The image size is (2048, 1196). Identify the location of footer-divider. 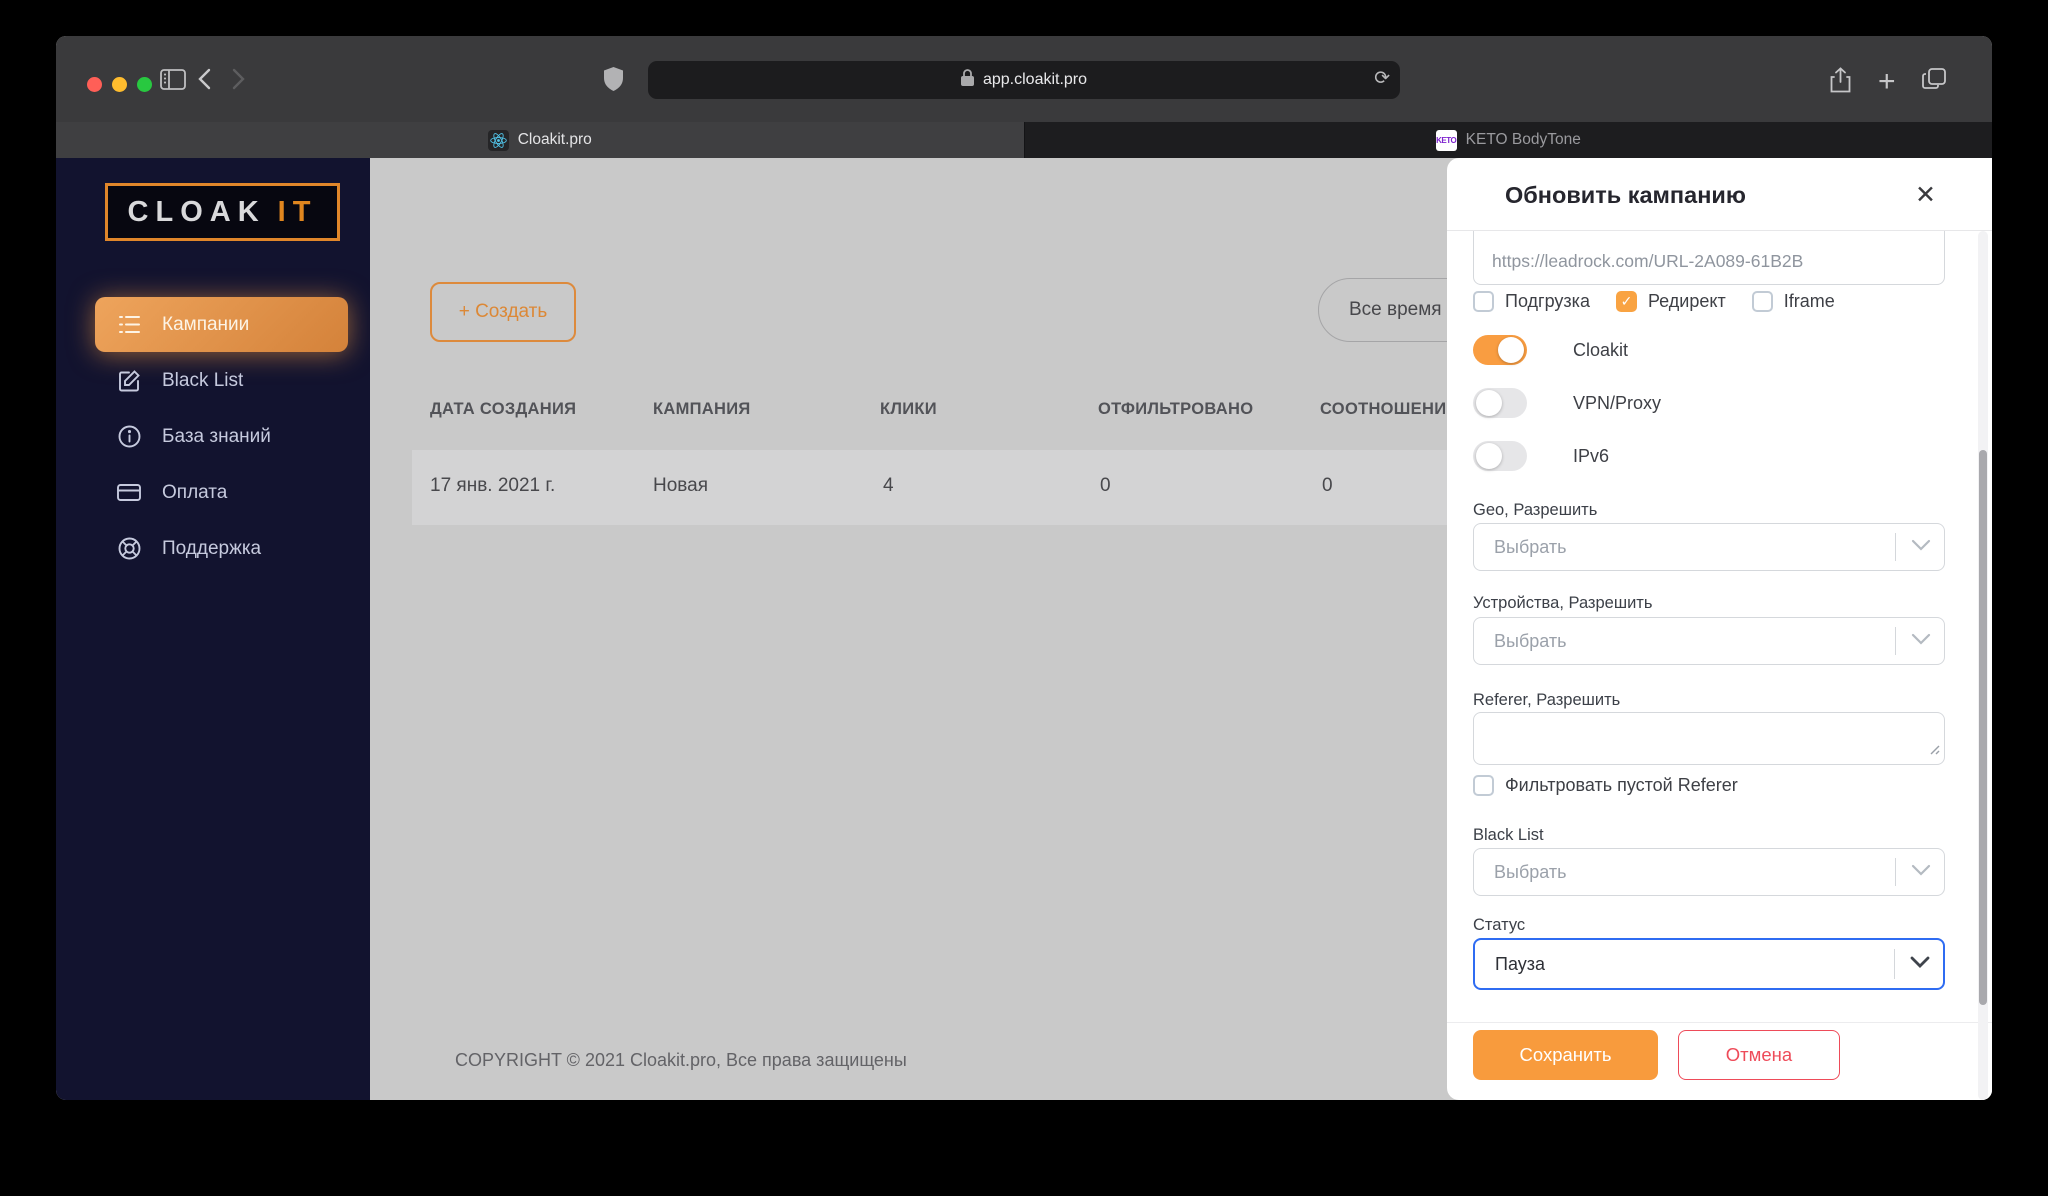
(1719, 1022).